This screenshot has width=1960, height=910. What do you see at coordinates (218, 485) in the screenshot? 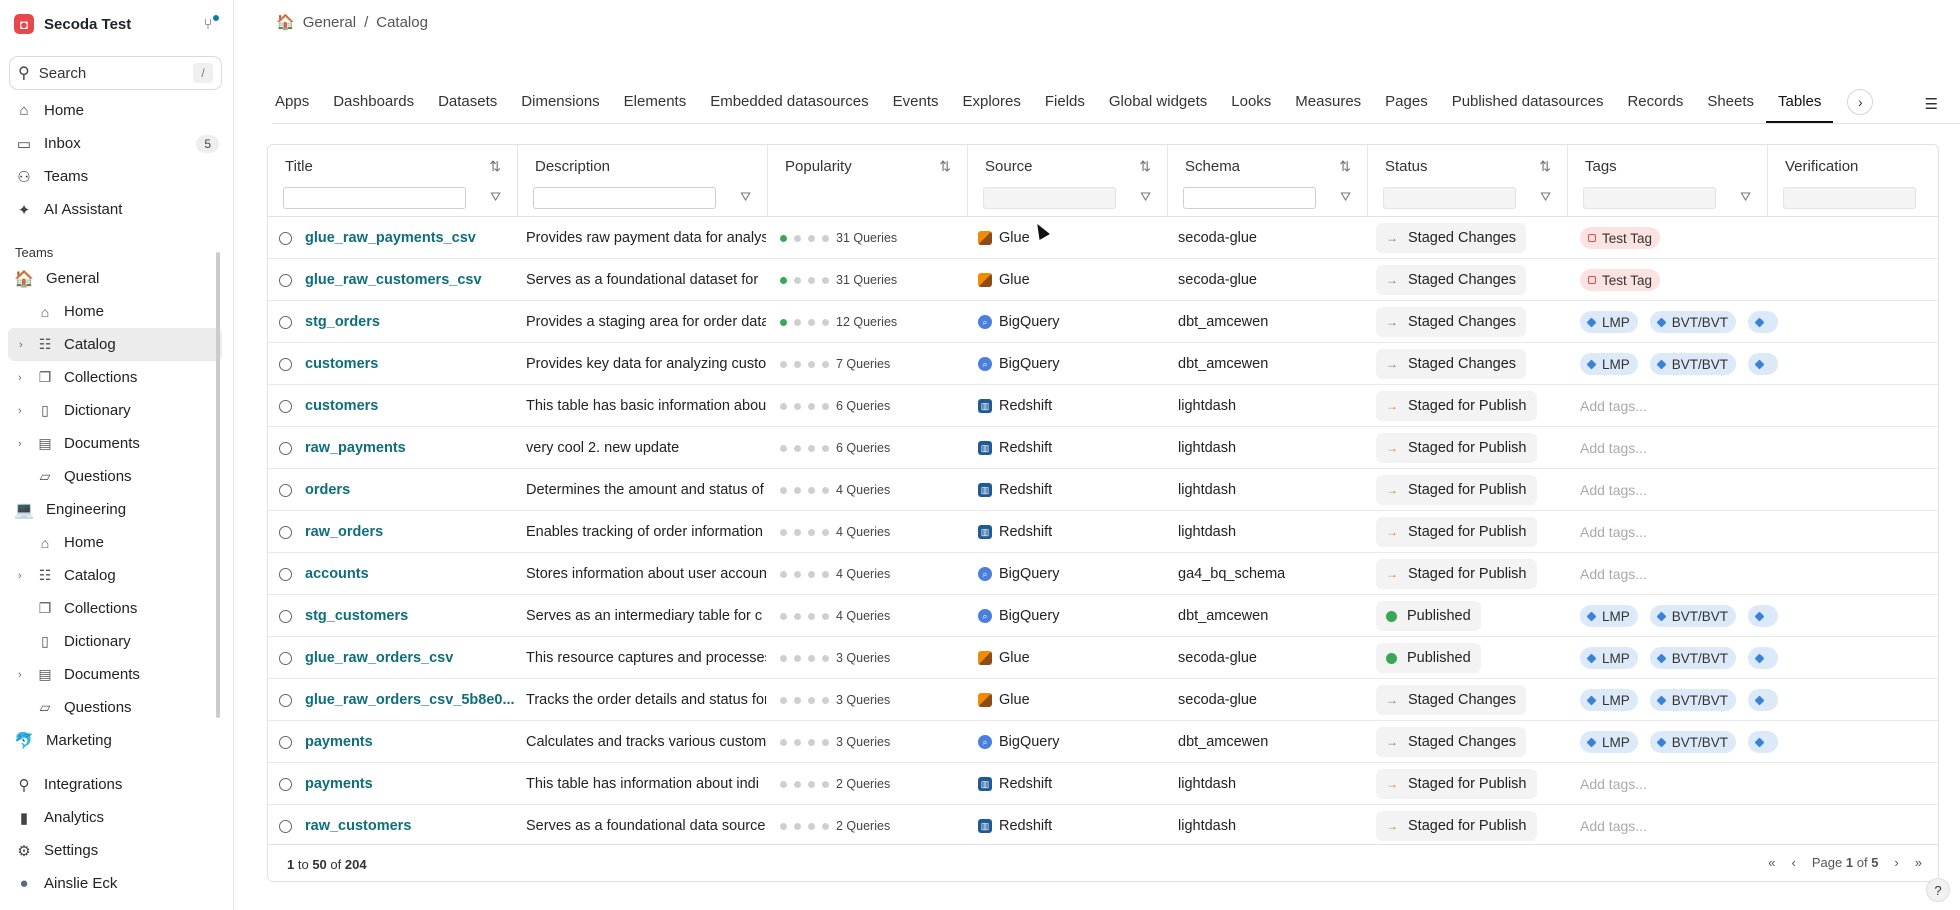
I see `sidebar-scrollbar` at bounding box center [218, 485].